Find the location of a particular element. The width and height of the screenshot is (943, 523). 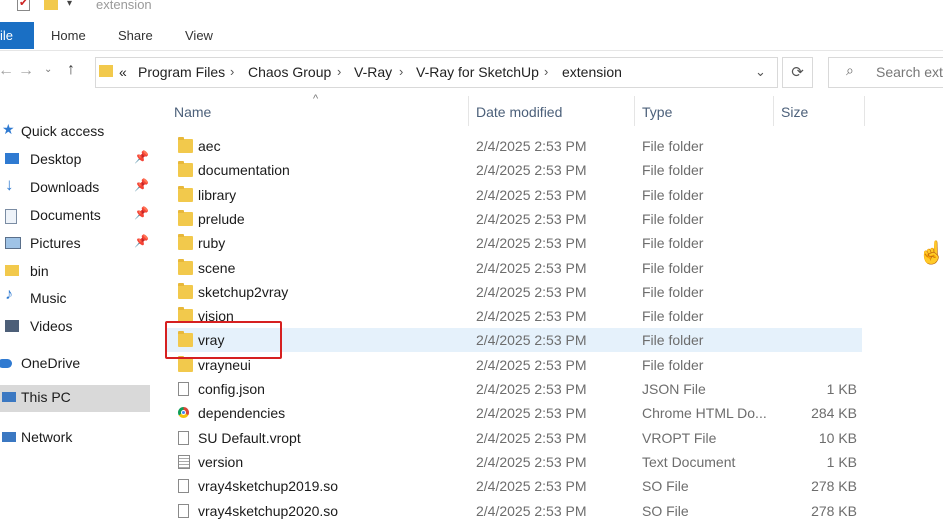

nav-item-videos: Videos is located at coordinates (75, 327).